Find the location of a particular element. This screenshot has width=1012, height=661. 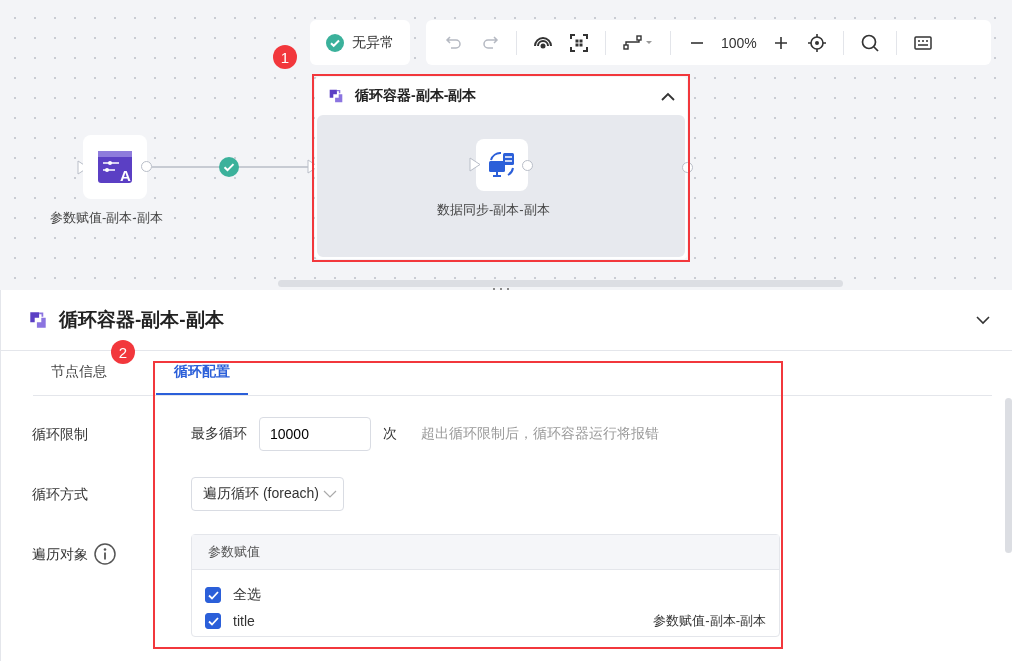

info-icon is located at coordinates (105, 554).